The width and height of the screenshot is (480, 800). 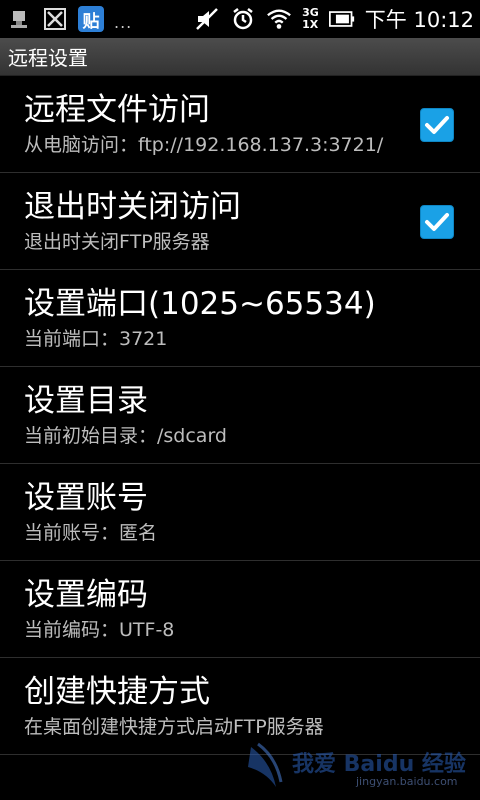 I want to click on page-title: 远程设置, so click(x=48, y=58).